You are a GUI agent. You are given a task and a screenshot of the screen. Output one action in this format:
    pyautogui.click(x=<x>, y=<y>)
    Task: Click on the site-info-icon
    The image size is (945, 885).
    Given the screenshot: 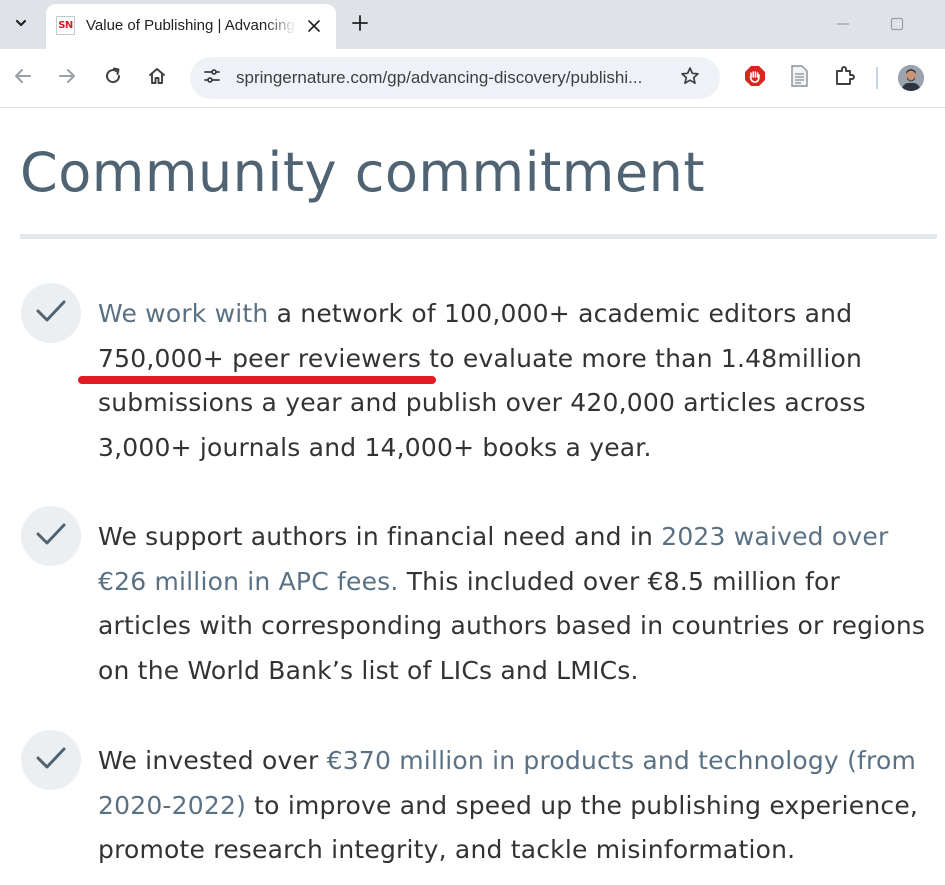 What is the action you would take?
    pyautogui.click(x=212, y=78)
    